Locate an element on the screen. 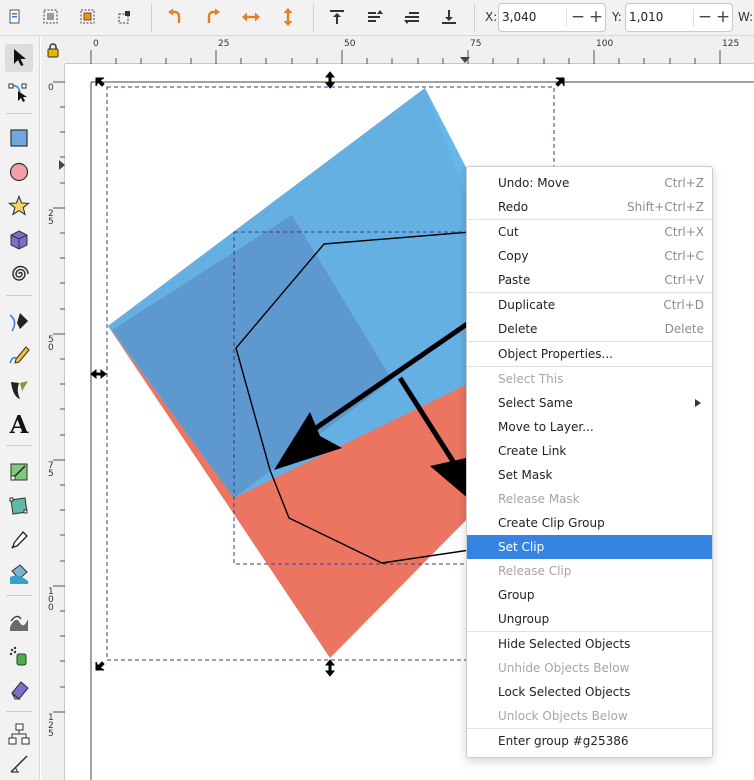  w-label: W: is located at coordinates (746, 17).